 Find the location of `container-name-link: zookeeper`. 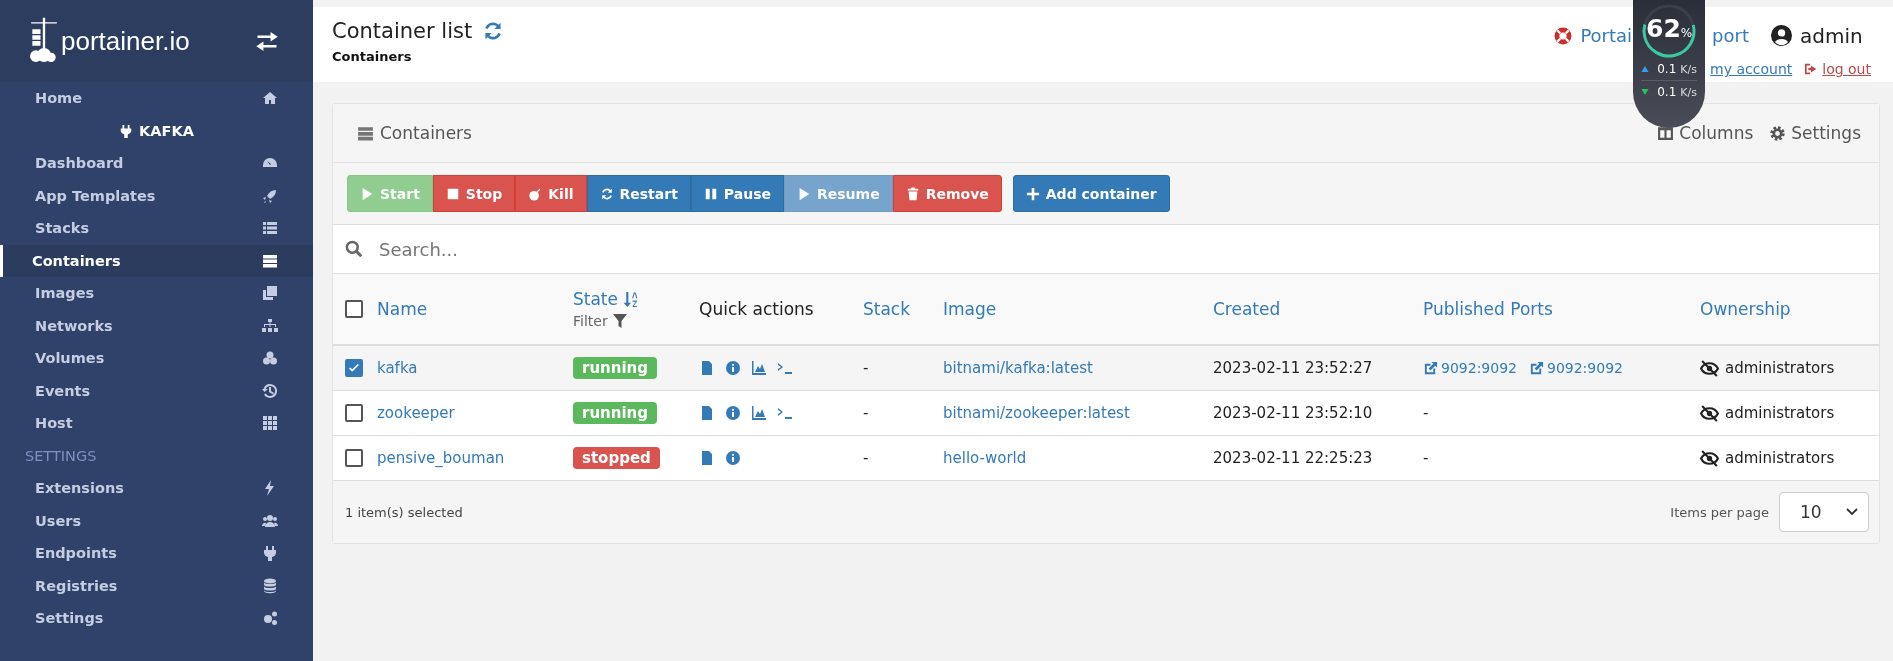

container-name-link: zookeeper is located at coordinates (416, 413).